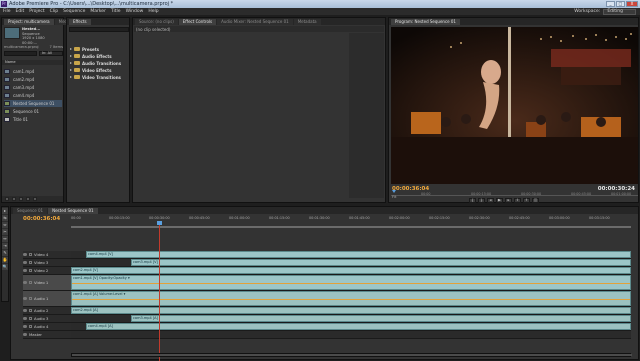 The height and width of the screenshot is (361, 640). I want to click on zoom-tool-icon: 🔍, so click(5, 267).